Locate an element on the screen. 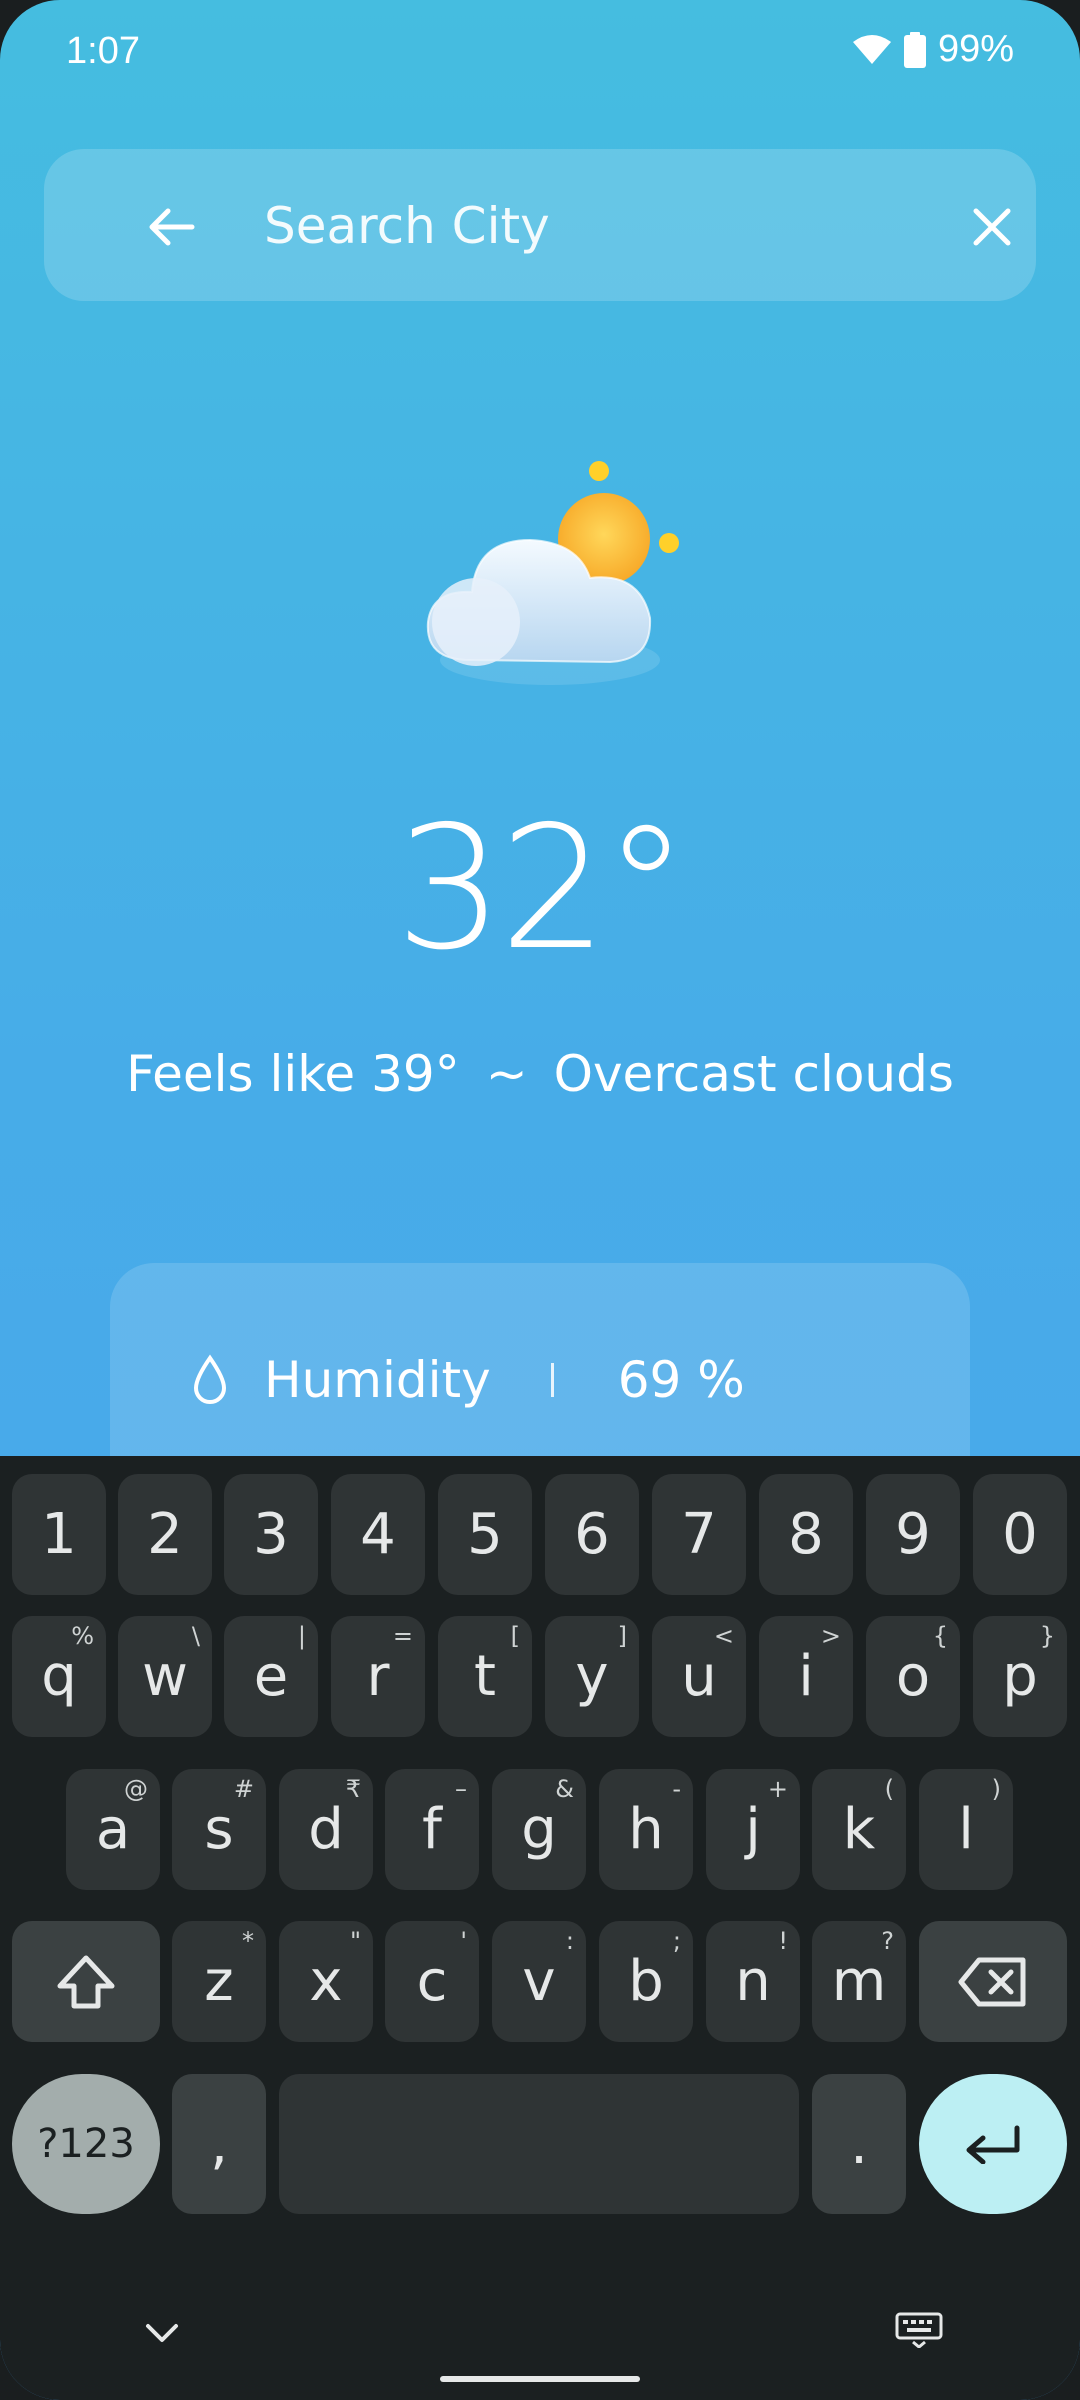  key-0: 0 is located at coordinates (1020, 1534).